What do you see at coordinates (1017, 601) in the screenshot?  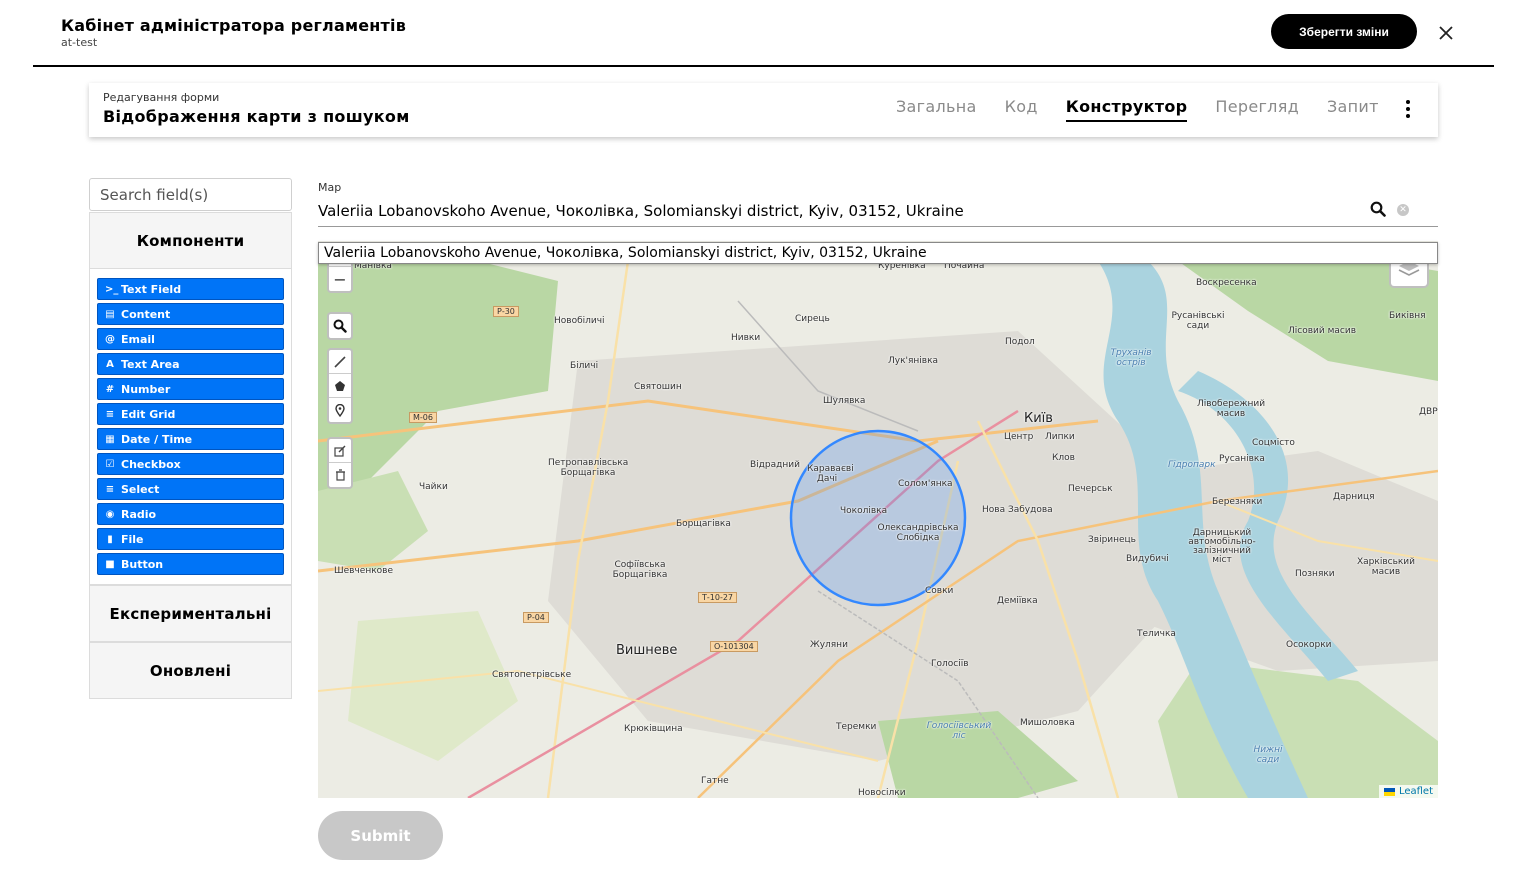 I see `place-label: Деміївка` at bounding box center [1017, 601].